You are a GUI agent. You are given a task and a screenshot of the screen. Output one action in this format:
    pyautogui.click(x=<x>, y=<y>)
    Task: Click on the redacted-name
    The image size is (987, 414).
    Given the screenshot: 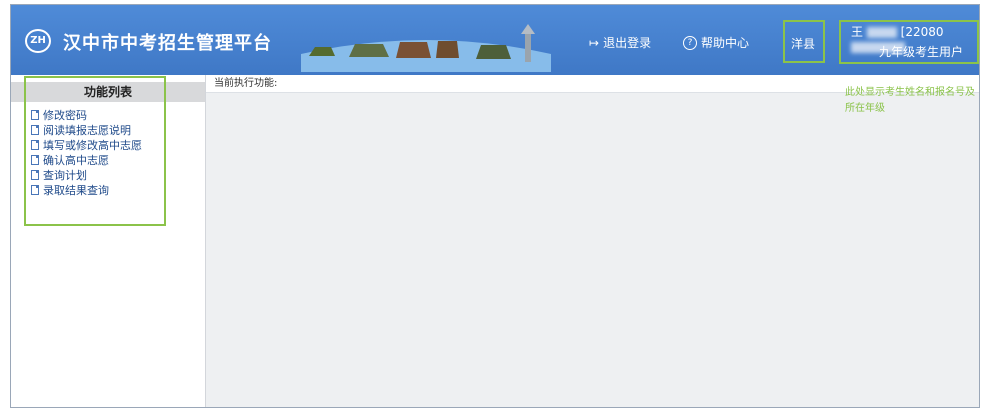 What is the action you would take?
    pyautogui.click(x=881, y=32)
    